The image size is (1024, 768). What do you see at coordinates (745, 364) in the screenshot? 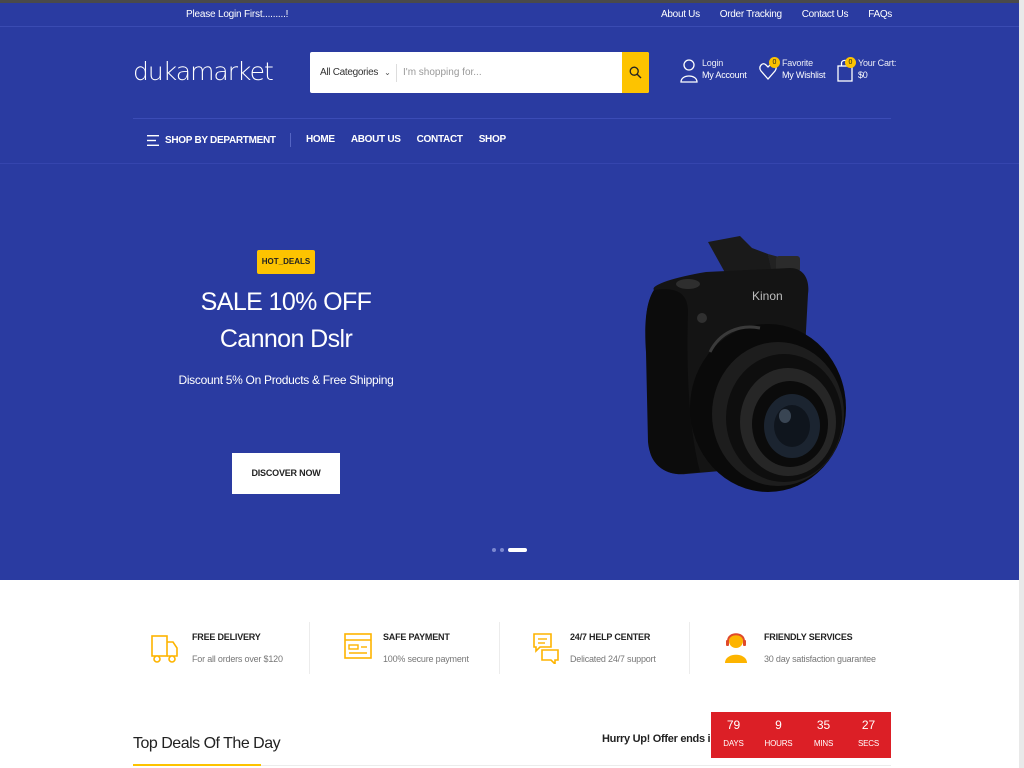
I see `camera-image: Kinon` at bounding box center [745, 364].